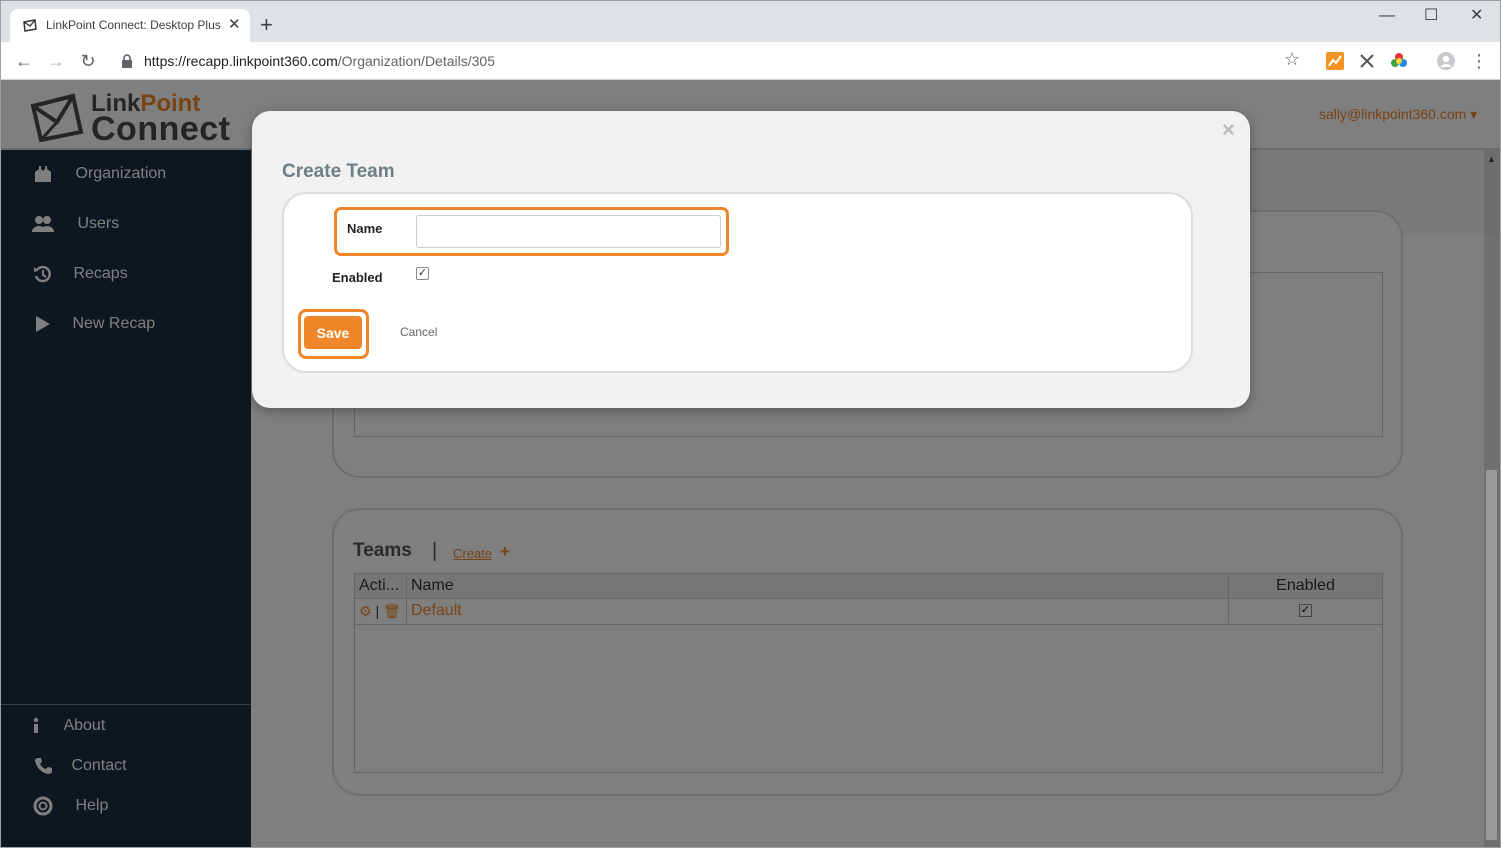  I want to click on scrollbar-thumb, so click(1491, 655).